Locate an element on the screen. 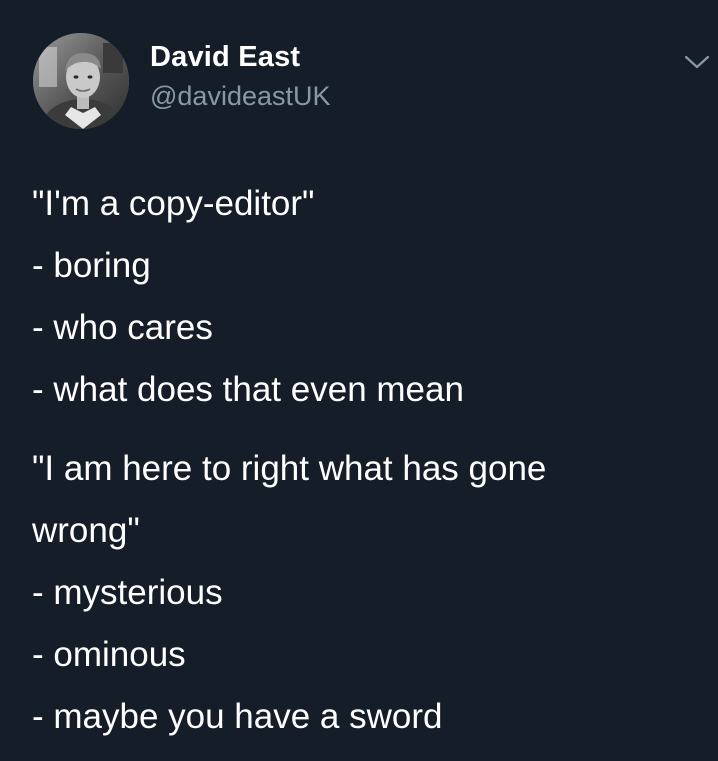 Image resolution: width=718 pixels, height=761 pixels. tweet-line: - who cares is located at coordinates (122, 327).